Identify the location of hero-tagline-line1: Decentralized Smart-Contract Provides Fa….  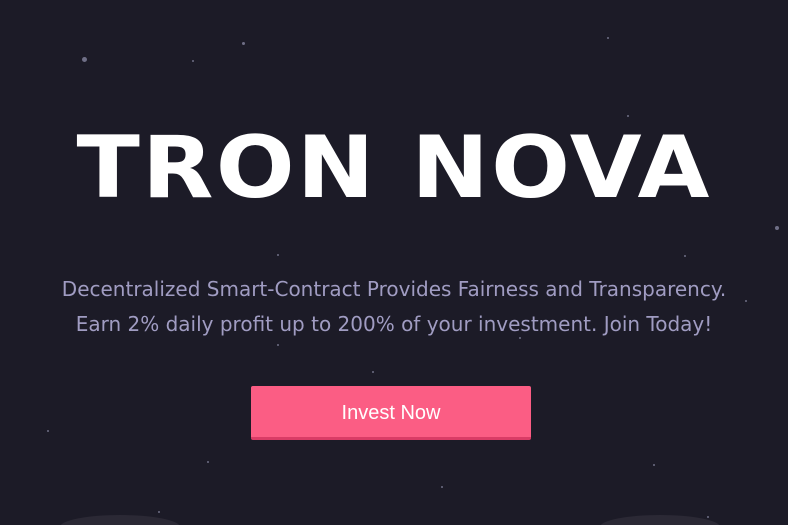
(394, 289).